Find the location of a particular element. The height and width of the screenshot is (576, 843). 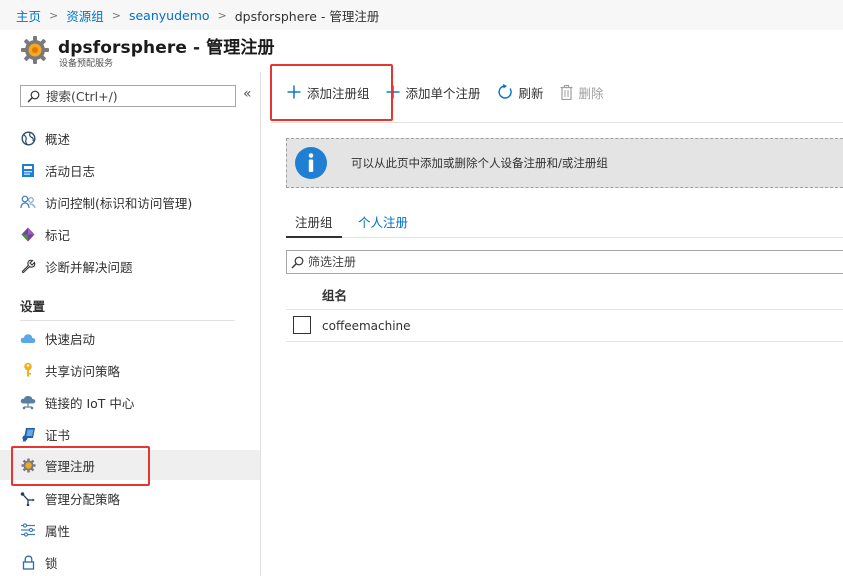

sidebar-item-manage-enrollments: 管理注册 is located at coordinates (130, 465).